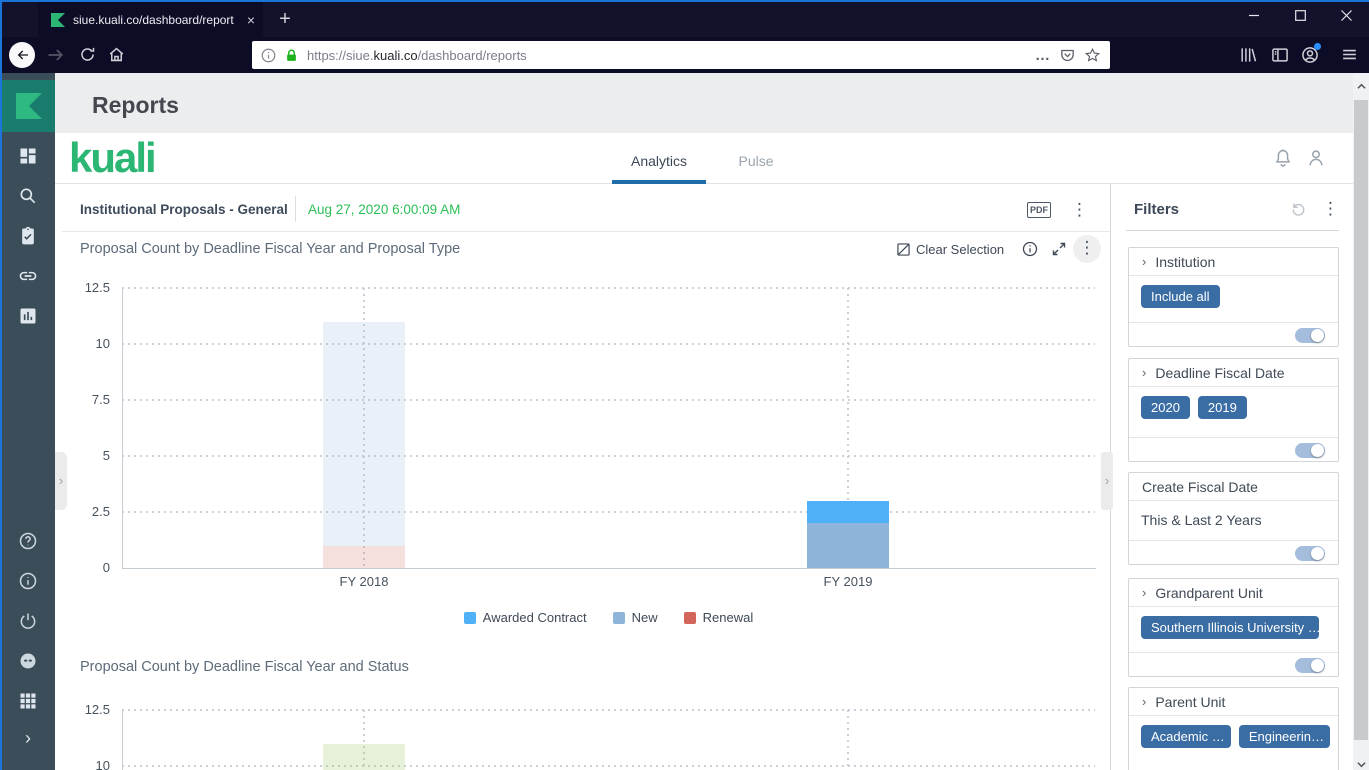 Image resolution: width=1369 pixels, height=770 pixels. What do you see at coordinates (1300, 15) in the screenshot?
I see `window-maximize-button` at bounding box center [1300, 15].